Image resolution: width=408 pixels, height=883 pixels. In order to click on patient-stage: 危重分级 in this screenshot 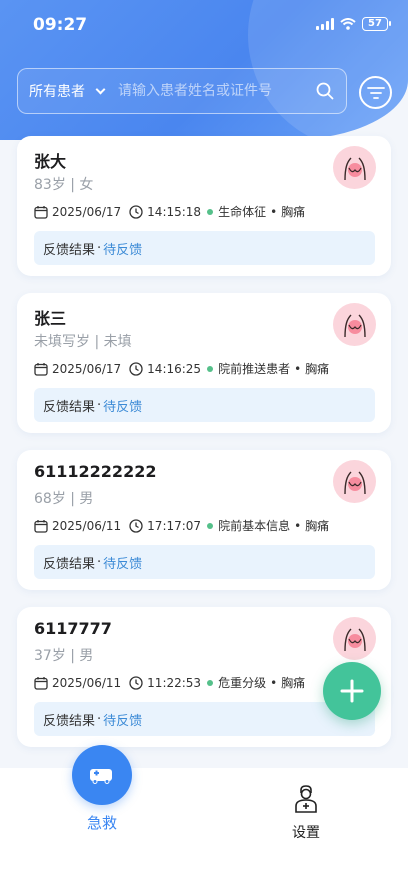, I will do `click(242, 683)`.